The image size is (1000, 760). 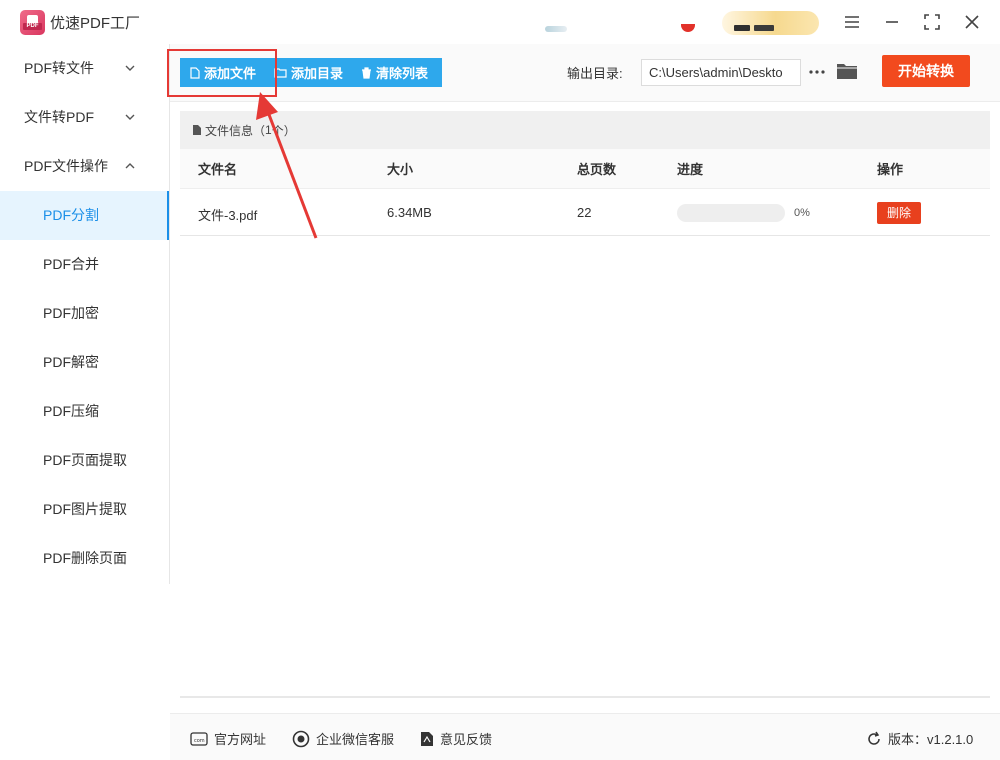 What do you see at coordinates (235, 130) in the screenshot?
I see `file-info-label: 文件信息（` at bounding box center [235, 130].